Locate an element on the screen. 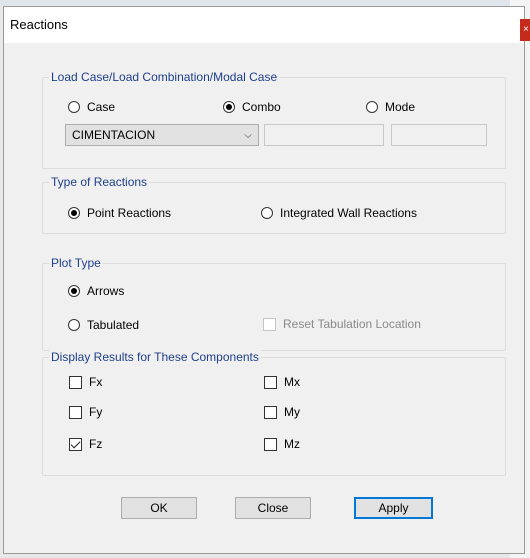 Image resolution: width=530 pixels, height=558 pixels. dialog-title: Reactions is located at coordinates (39, 24).